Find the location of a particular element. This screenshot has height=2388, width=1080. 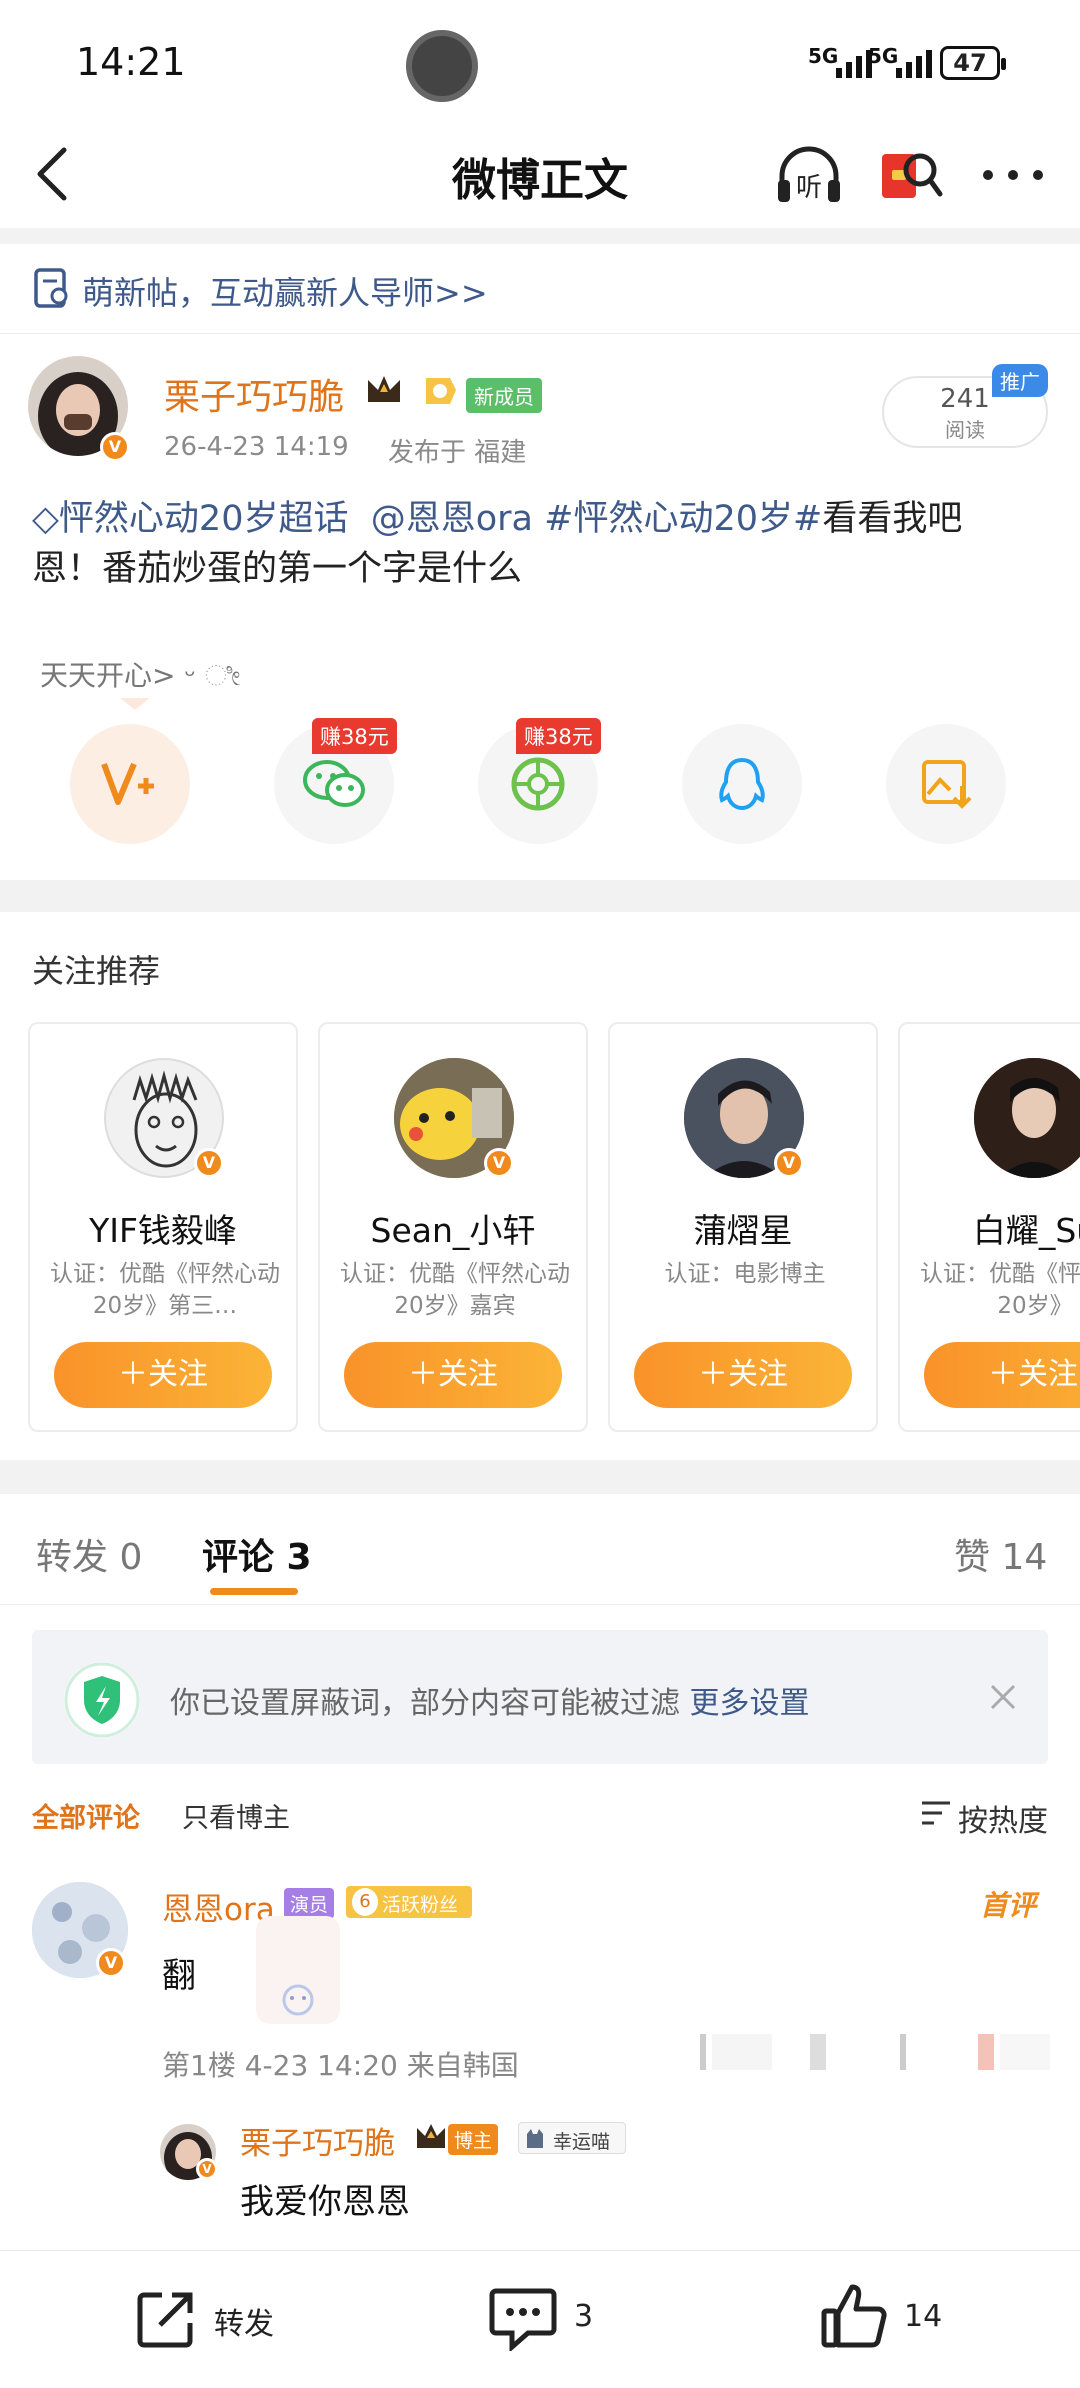

recommend-avatar is located at coordinates (1027, 1118).